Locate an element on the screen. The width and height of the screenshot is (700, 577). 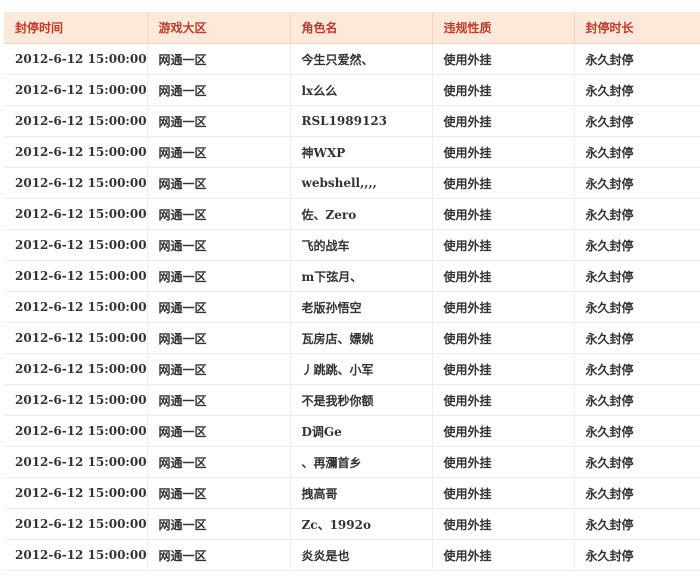
table-row: 2012-6-12 15:00:00 网通一区 飞的战车 使用外挂 永久封停 is located at coordinates (352, 245).